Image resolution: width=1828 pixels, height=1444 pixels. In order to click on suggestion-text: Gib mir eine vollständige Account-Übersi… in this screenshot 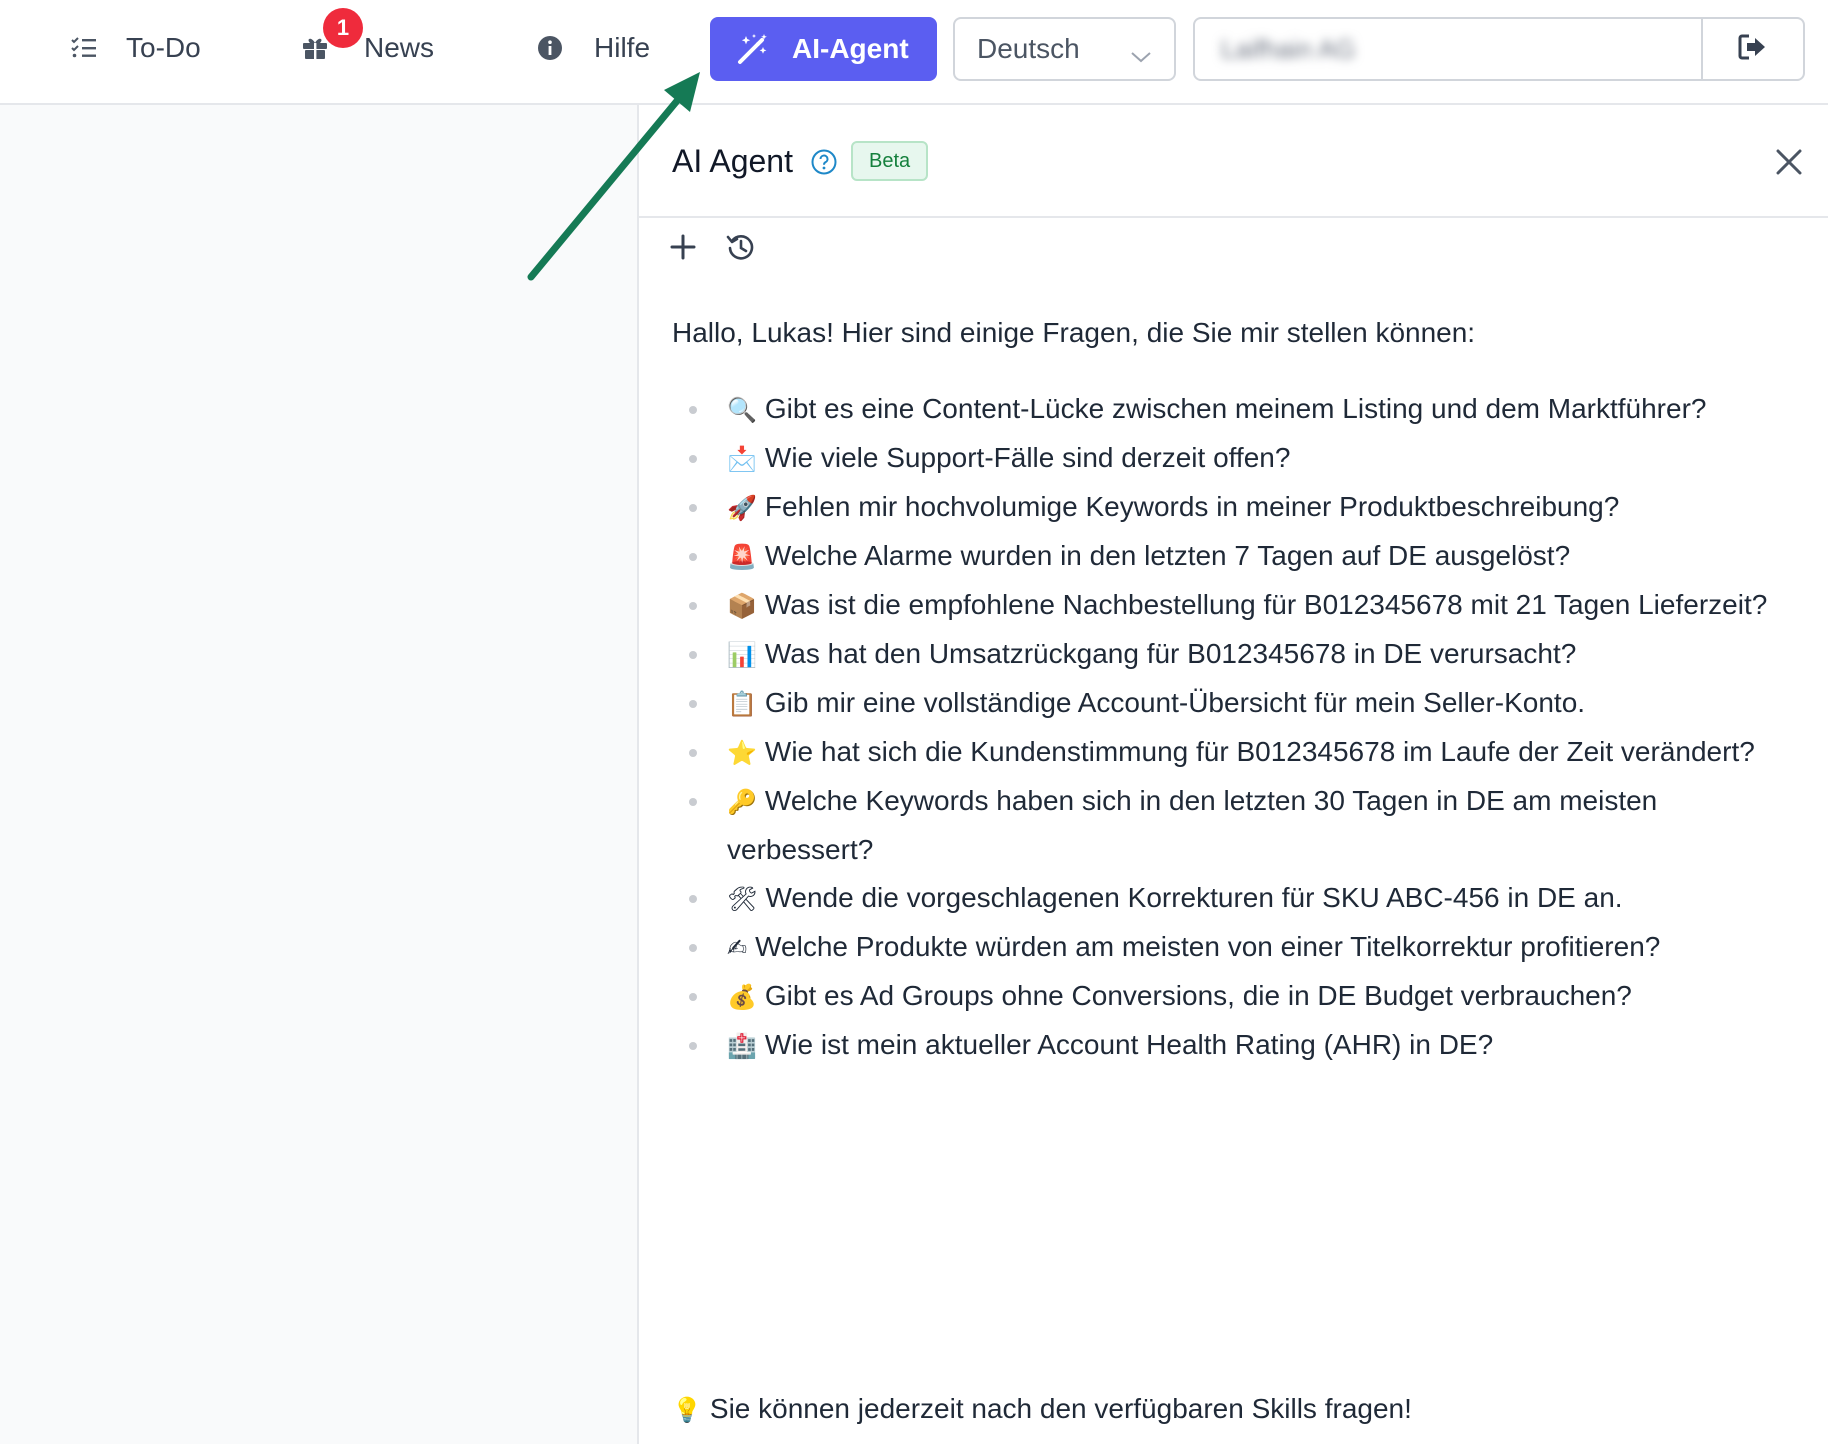, I will do `click(1175, 702)`.